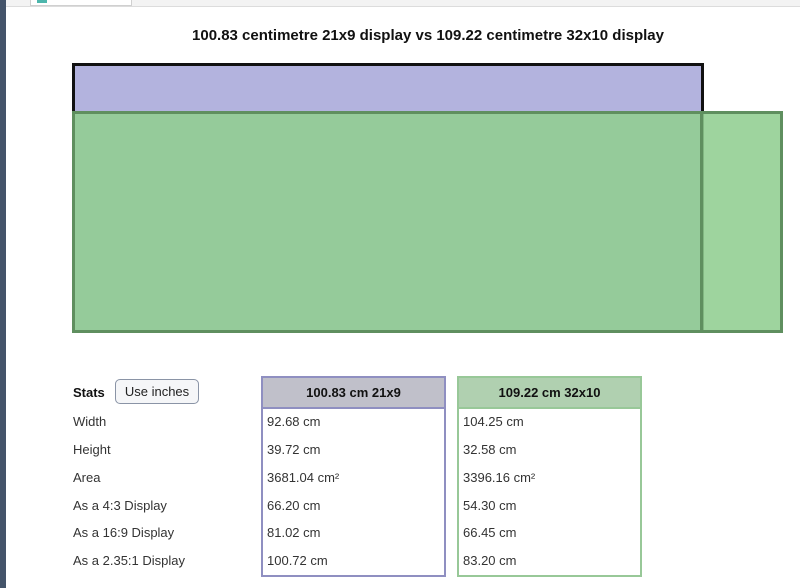  I want to click on display-a-height: 39.72 cm, so click(294, 449).